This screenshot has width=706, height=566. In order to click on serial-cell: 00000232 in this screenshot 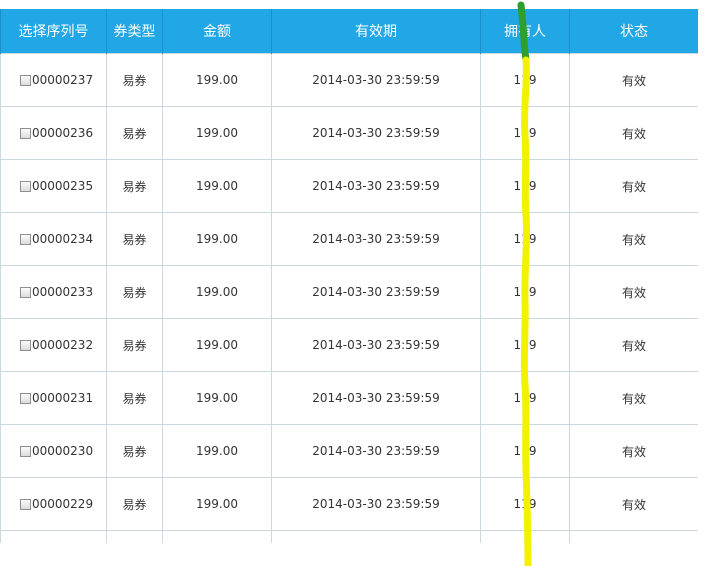, I will do `click(53, 345)`.